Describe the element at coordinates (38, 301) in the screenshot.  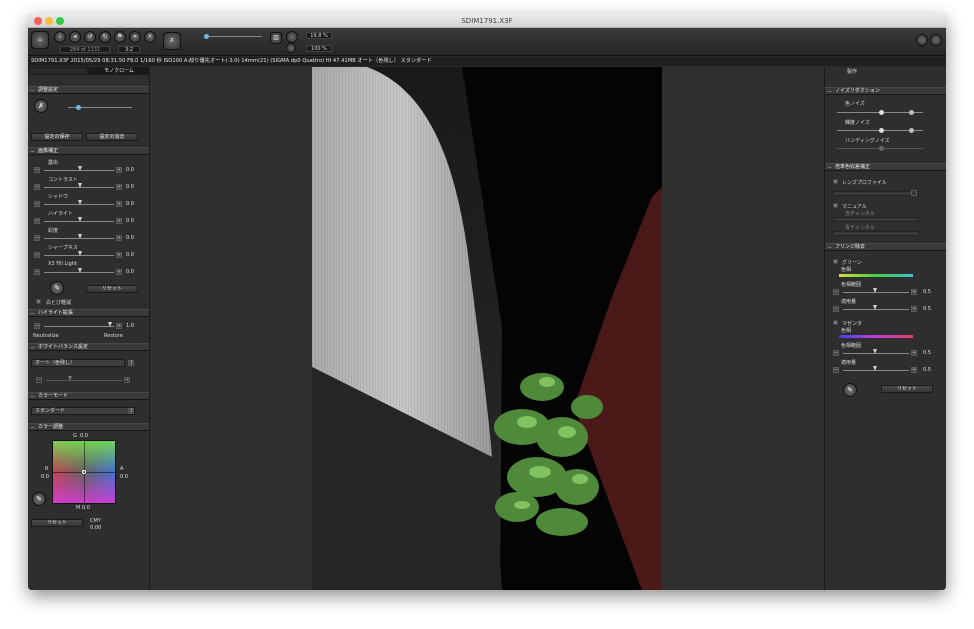
I see `whiteout-checkbox` at that location.